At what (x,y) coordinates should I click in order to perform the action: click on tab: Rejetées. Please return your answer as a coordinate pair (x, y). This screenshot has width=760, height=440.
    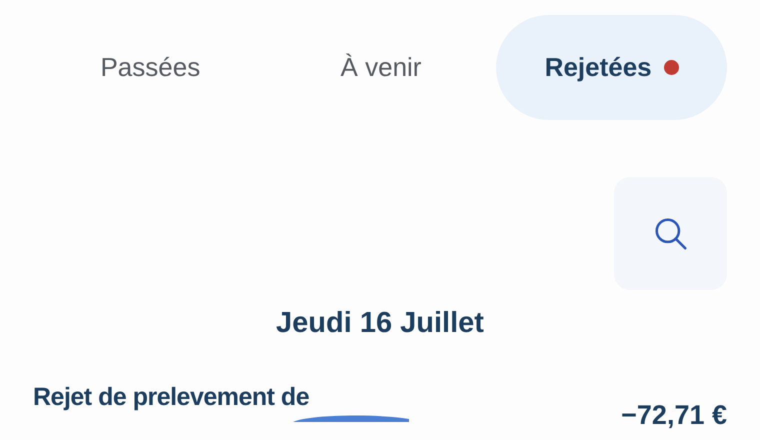
    Looking at the image, I should click on (612, 67).